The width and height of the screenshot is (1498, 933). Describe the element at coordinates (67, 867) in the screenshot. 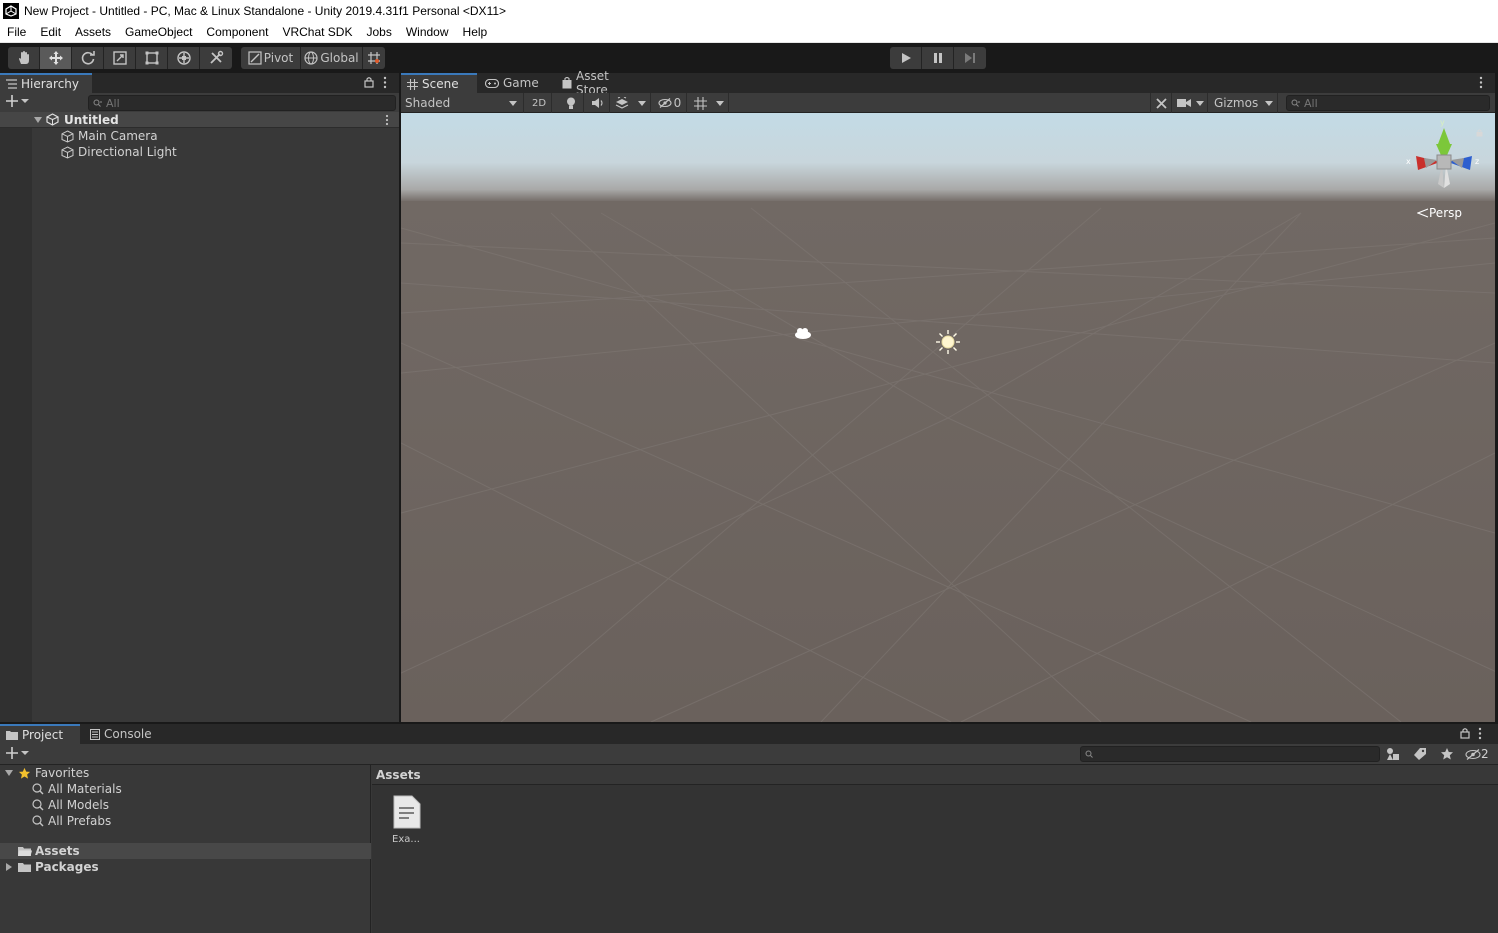

I see `folder-label-packages: Packages` at that location.